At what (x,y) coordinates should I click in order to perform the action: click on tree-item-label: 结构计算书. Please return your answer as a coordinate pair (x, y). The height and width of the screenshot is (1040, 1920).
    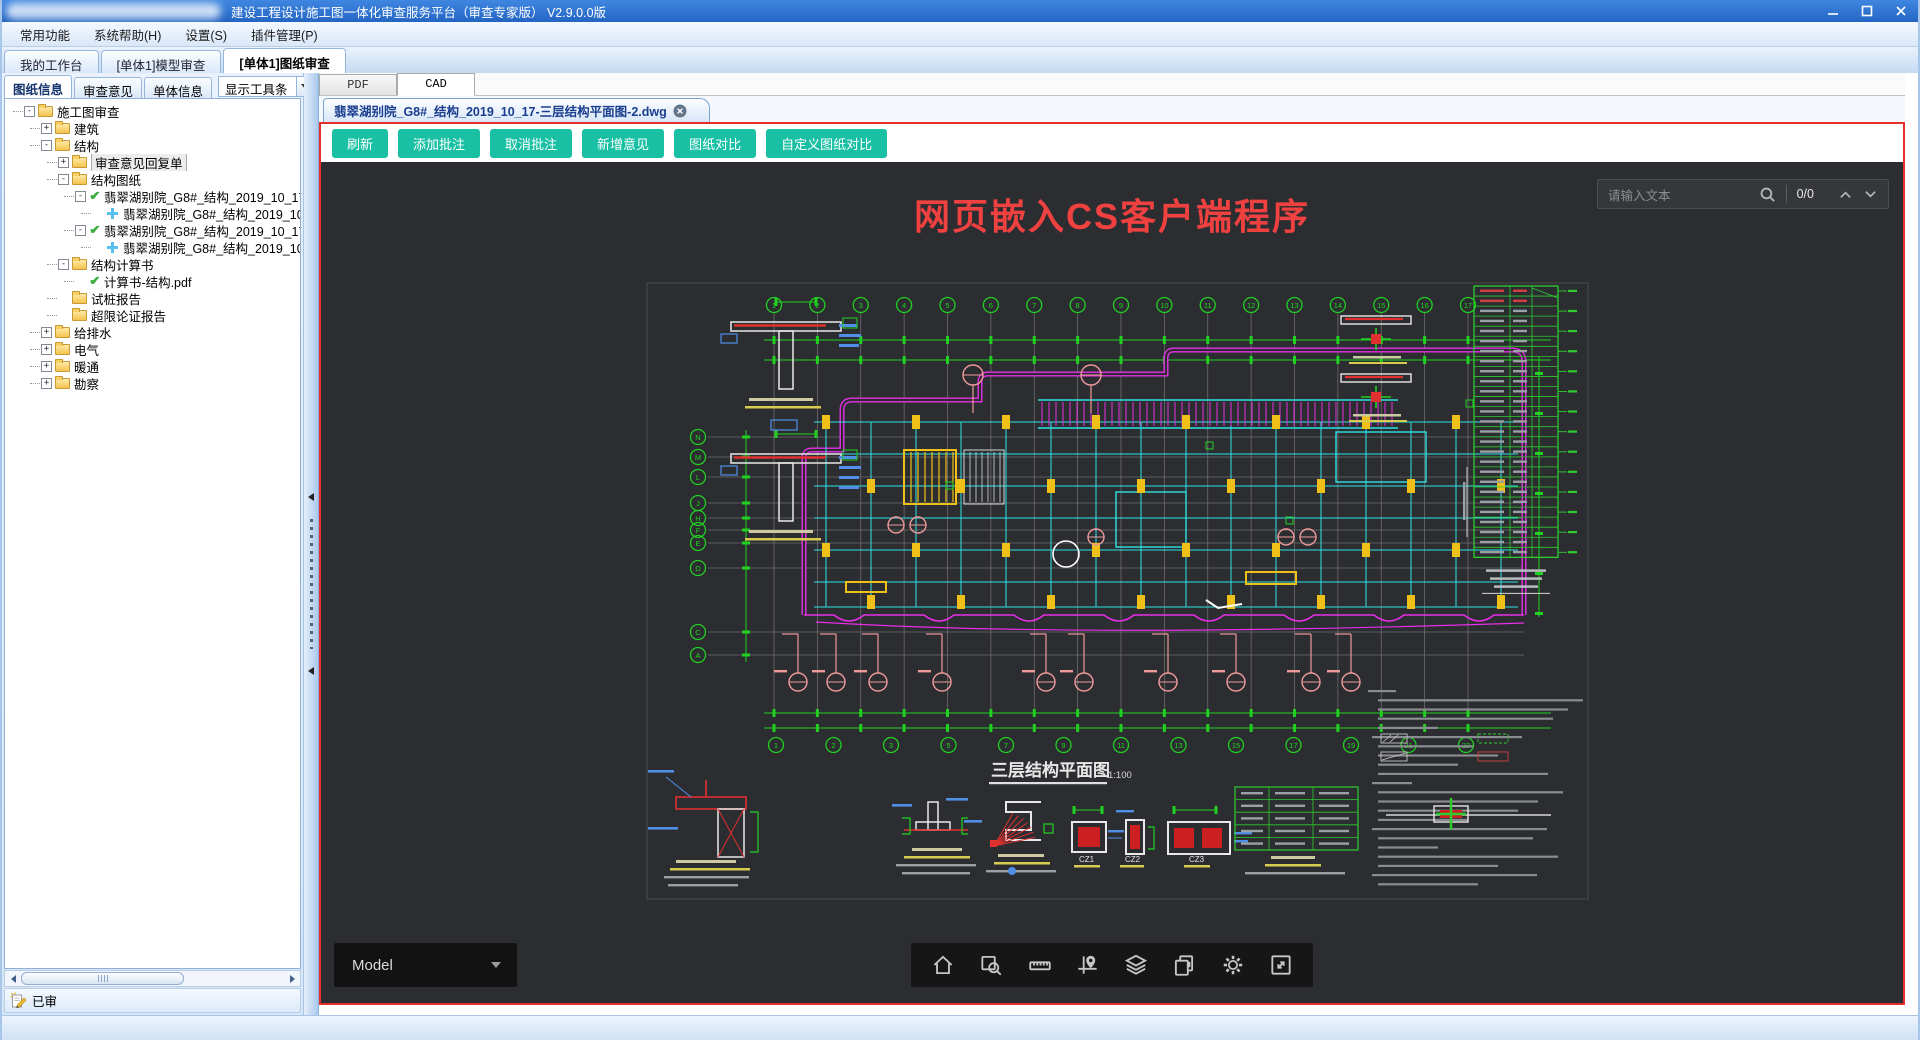
    Looking at the image, I should click on (122, 264).